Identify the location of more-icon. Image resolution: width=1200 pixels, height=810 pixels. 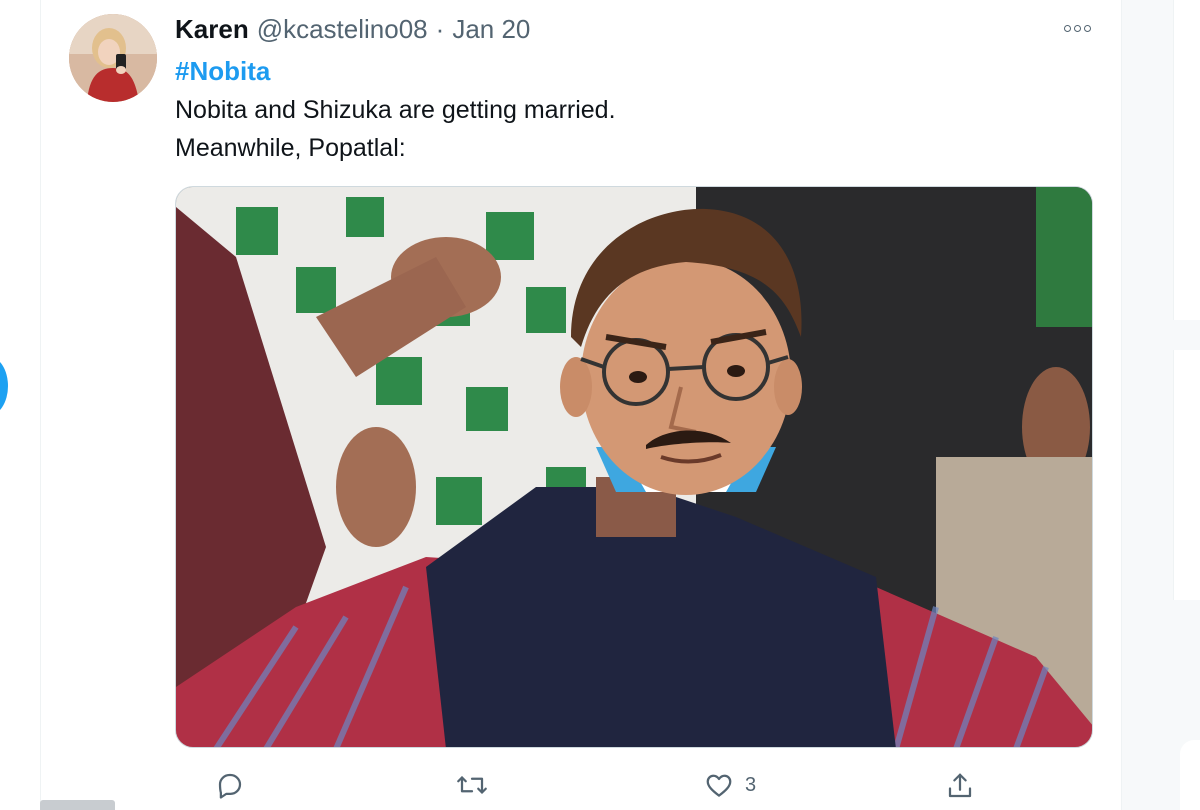
(1077, 28).